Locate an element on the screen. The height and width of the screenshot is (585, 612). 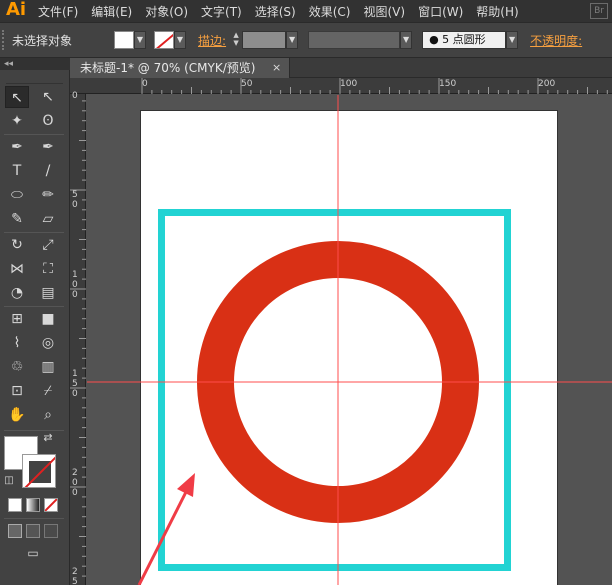
line-tool-icon: / is located at coordinates (48, 171).